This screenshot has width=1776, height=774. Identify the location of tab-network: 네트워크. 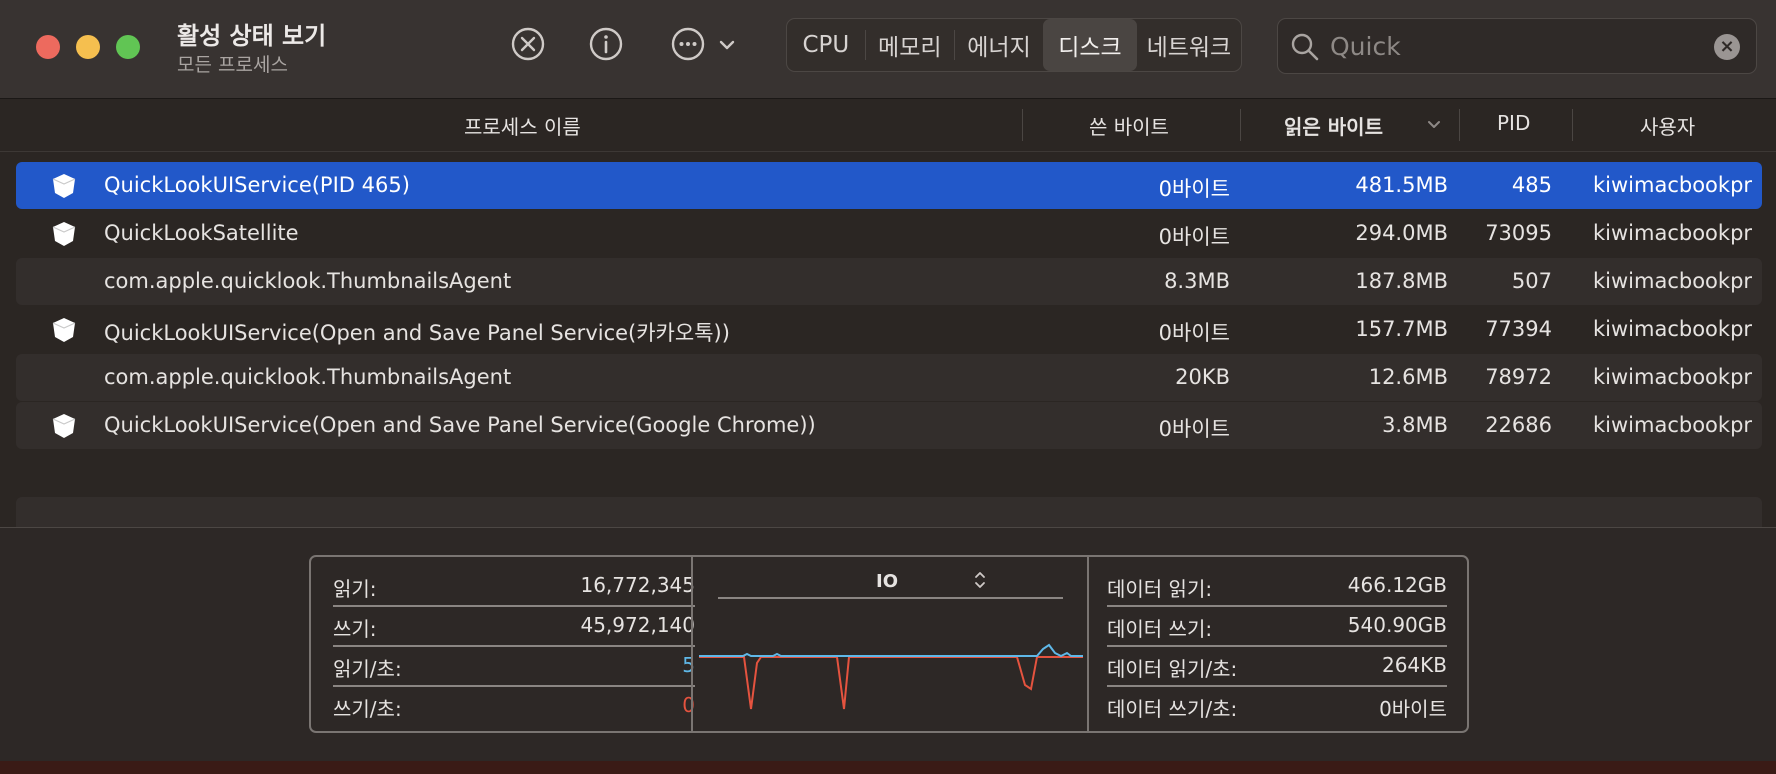
(1189, 45).